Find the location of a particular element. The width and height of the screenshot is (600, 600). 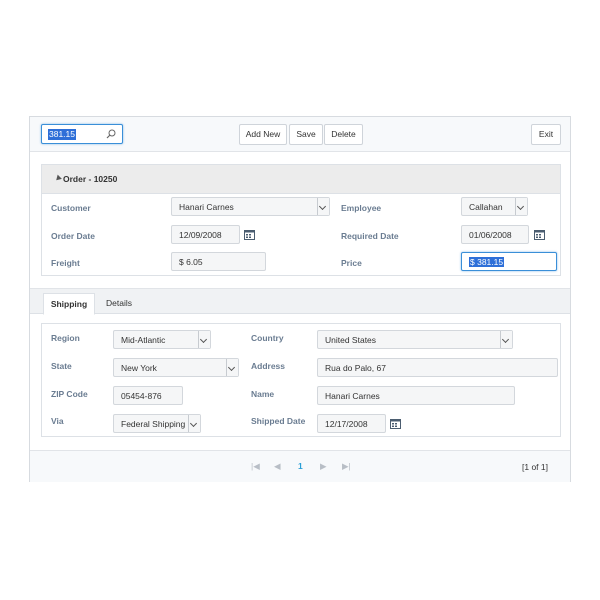

price-value: $ 381.15 is located at coordinates (487, 262).